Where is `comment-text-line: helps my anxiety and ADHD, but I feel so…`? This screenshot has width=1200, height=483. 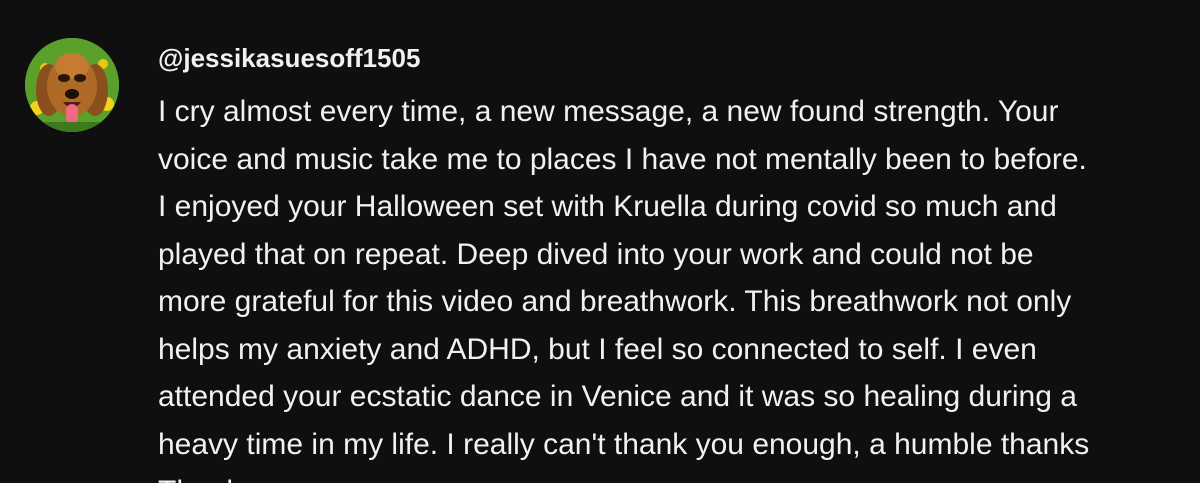
comment-text-line: helps my anxiety and ADHD, but I feel so… is located at coordinates (597, 349).